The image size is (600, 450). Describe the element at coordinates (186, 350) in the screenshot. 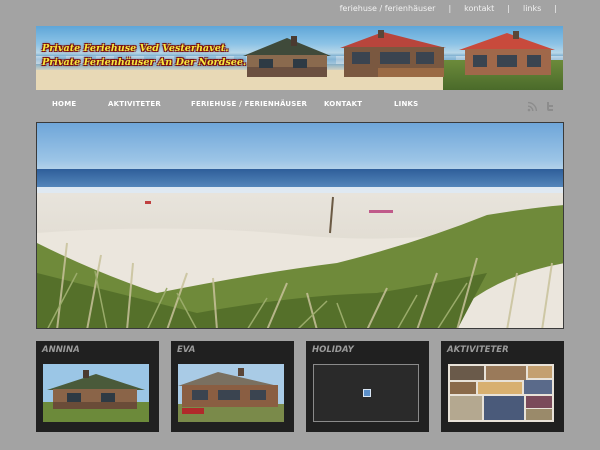

I see `box-title: EVA` at that location.